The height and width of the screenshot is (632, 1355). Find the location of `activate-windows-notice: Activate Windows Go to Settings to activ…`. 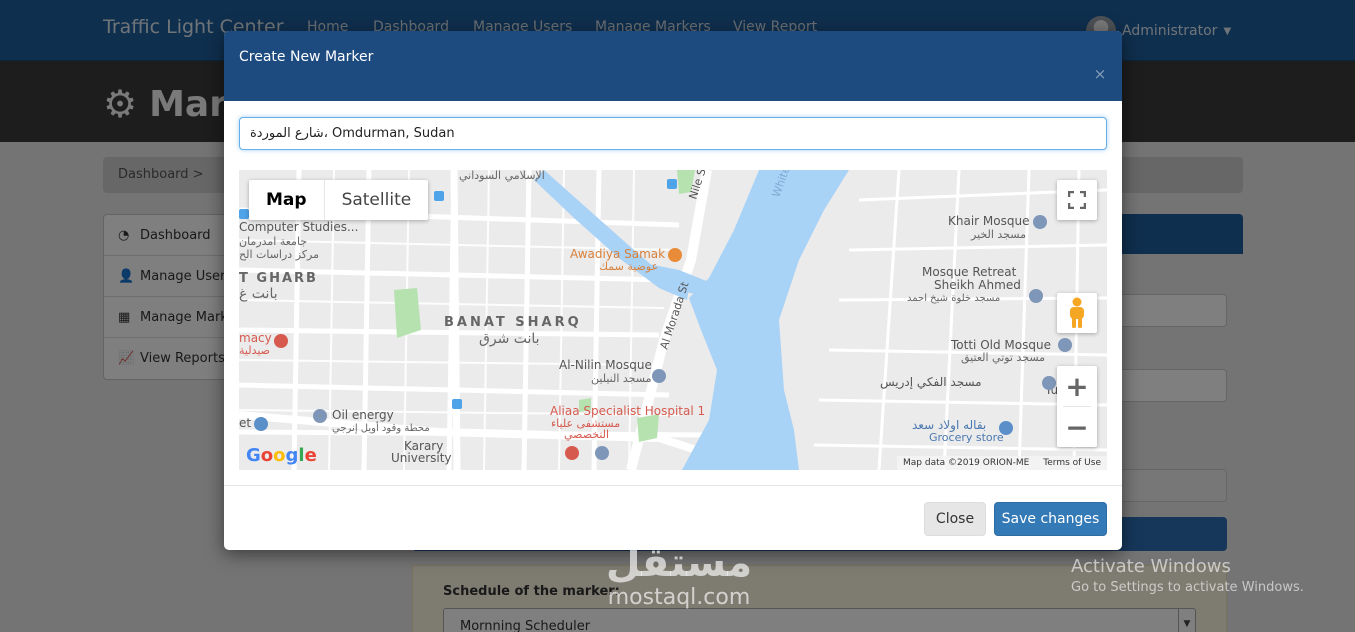

activate-windows-notice: Activate Windows Go to Settings to activ… is located at coordinates (1187, 575).